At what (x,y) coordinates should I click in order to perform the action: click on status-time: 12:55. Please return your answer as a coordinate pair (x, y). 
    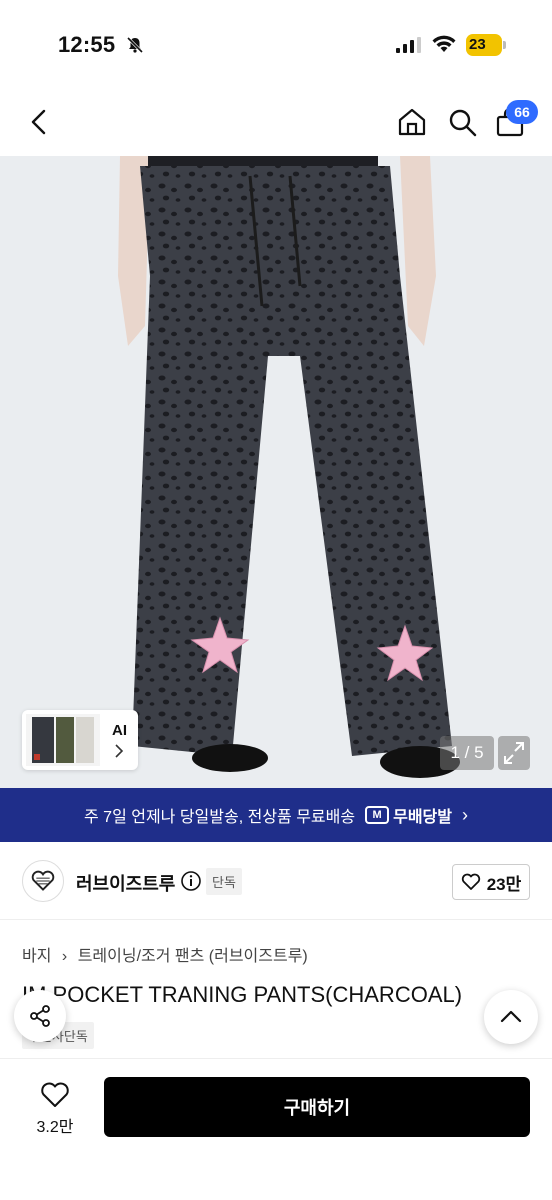
    Looking at the image, I should click on (87, 44).